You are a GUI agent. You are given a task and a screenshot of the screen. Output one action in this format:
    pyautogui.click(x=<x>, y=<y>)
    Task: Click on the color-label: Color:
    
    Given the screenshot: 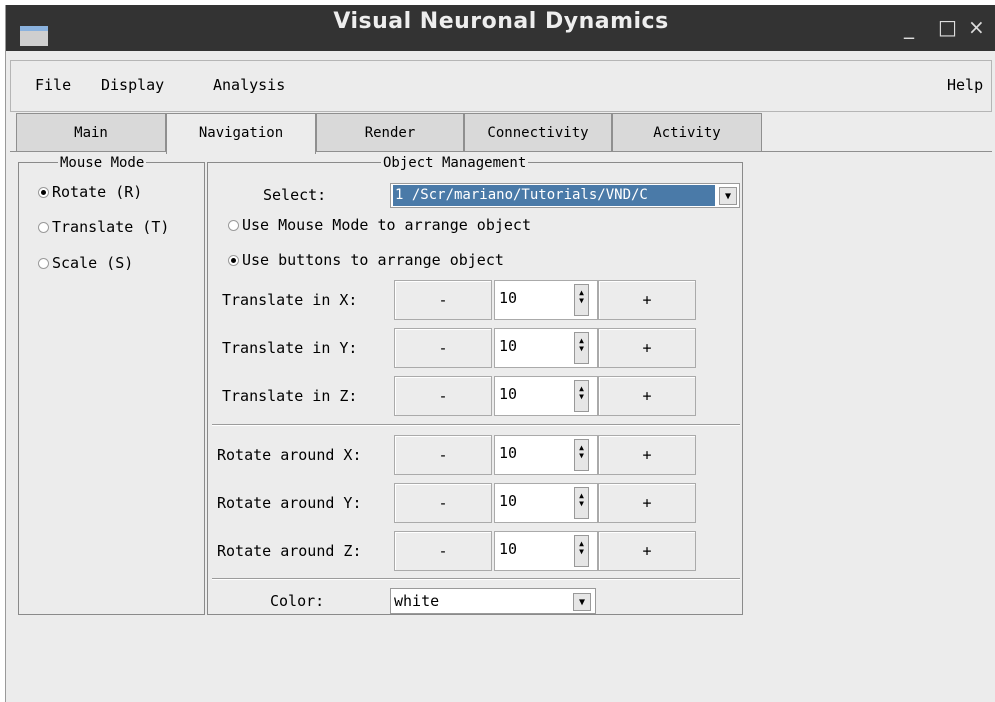 What is the action you would take?
    pyautogui.click(x=297, y=601)
    